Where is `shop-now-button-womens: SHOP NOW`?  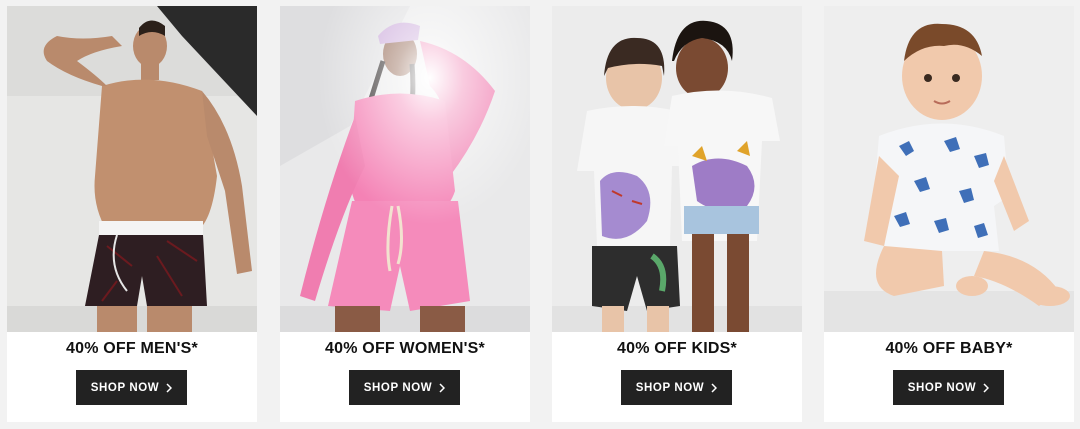
shop-now-button-womens: SHOP NOW is located at coordinates (404, 387).